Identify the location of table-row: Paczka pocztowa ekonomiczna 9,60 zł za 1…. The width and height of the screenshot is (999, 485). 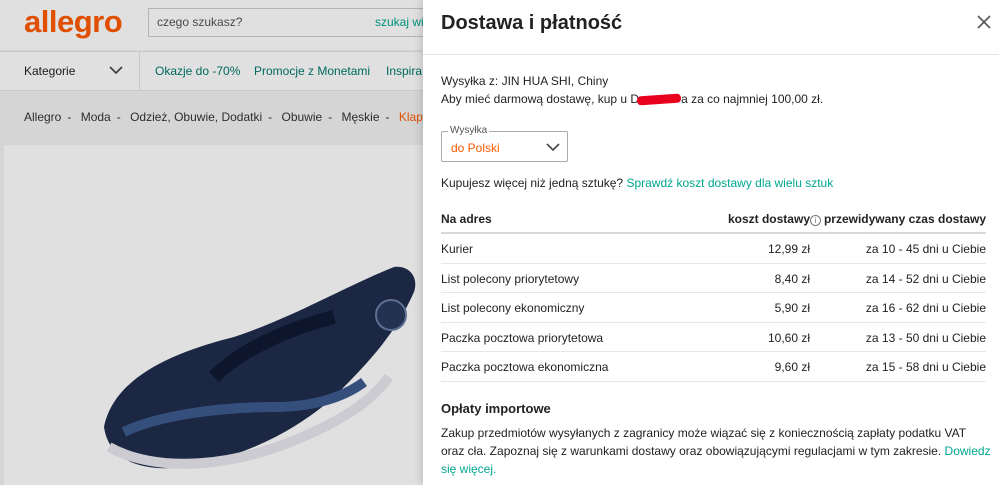
(713, 367).